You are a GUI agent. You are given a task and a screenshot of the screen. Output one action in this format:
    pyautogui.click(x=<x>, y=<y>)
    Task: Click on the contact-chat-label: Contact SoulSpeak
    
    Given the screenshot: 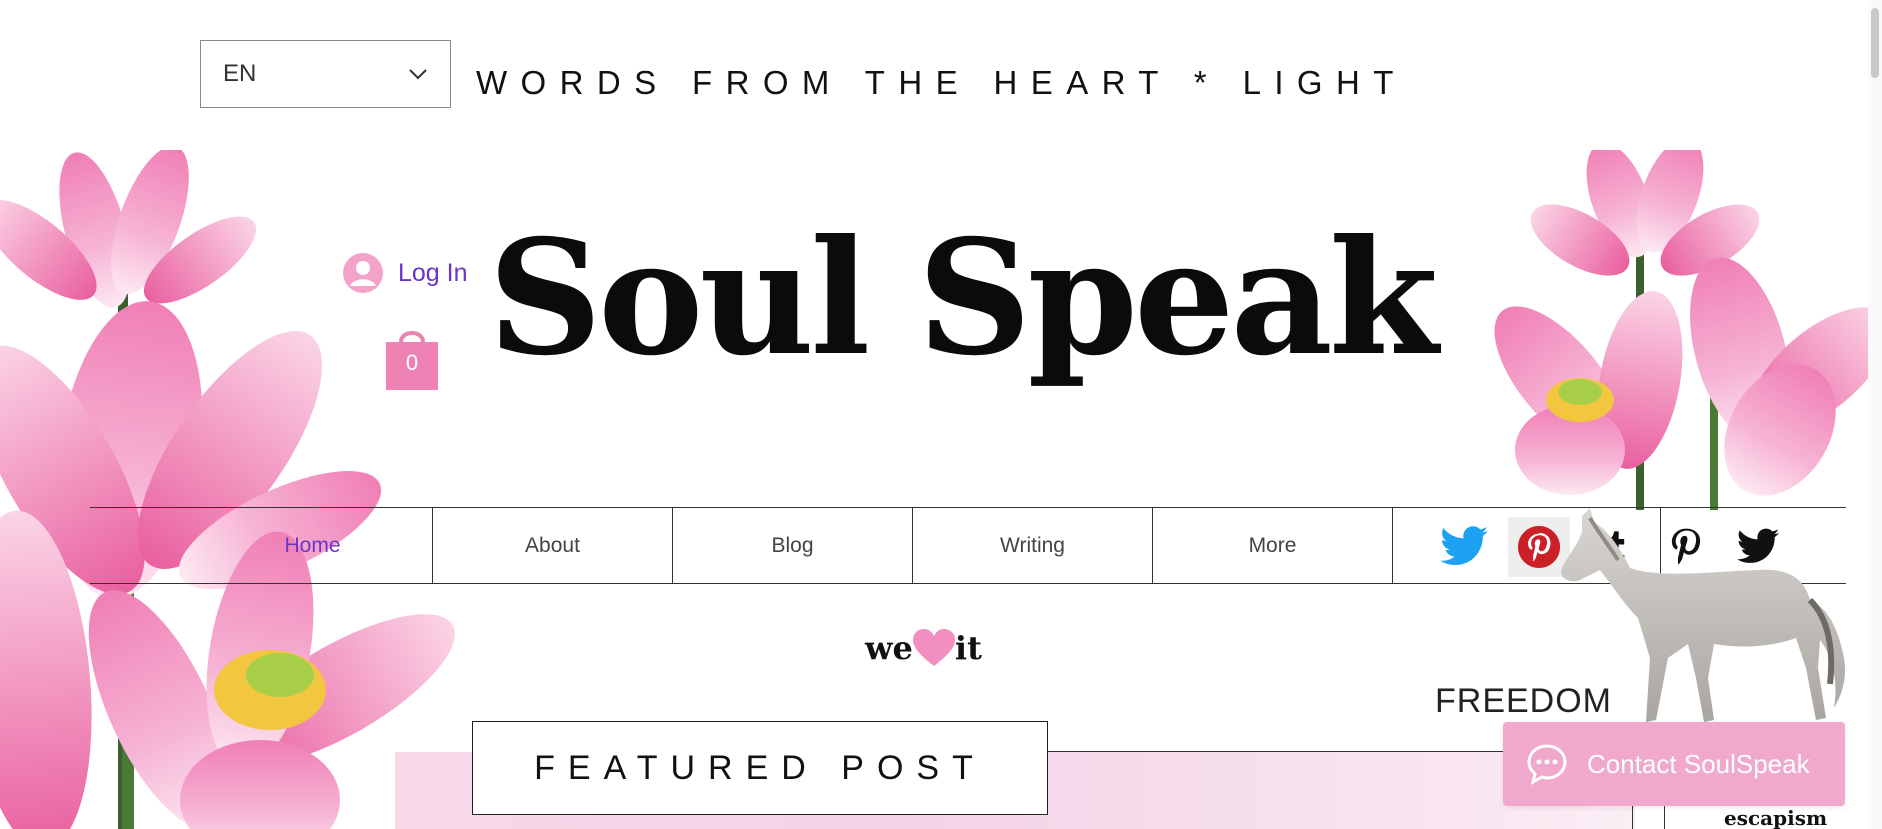 What is the action you would take?
    pyautogui.click(x=1698, y=763)
    